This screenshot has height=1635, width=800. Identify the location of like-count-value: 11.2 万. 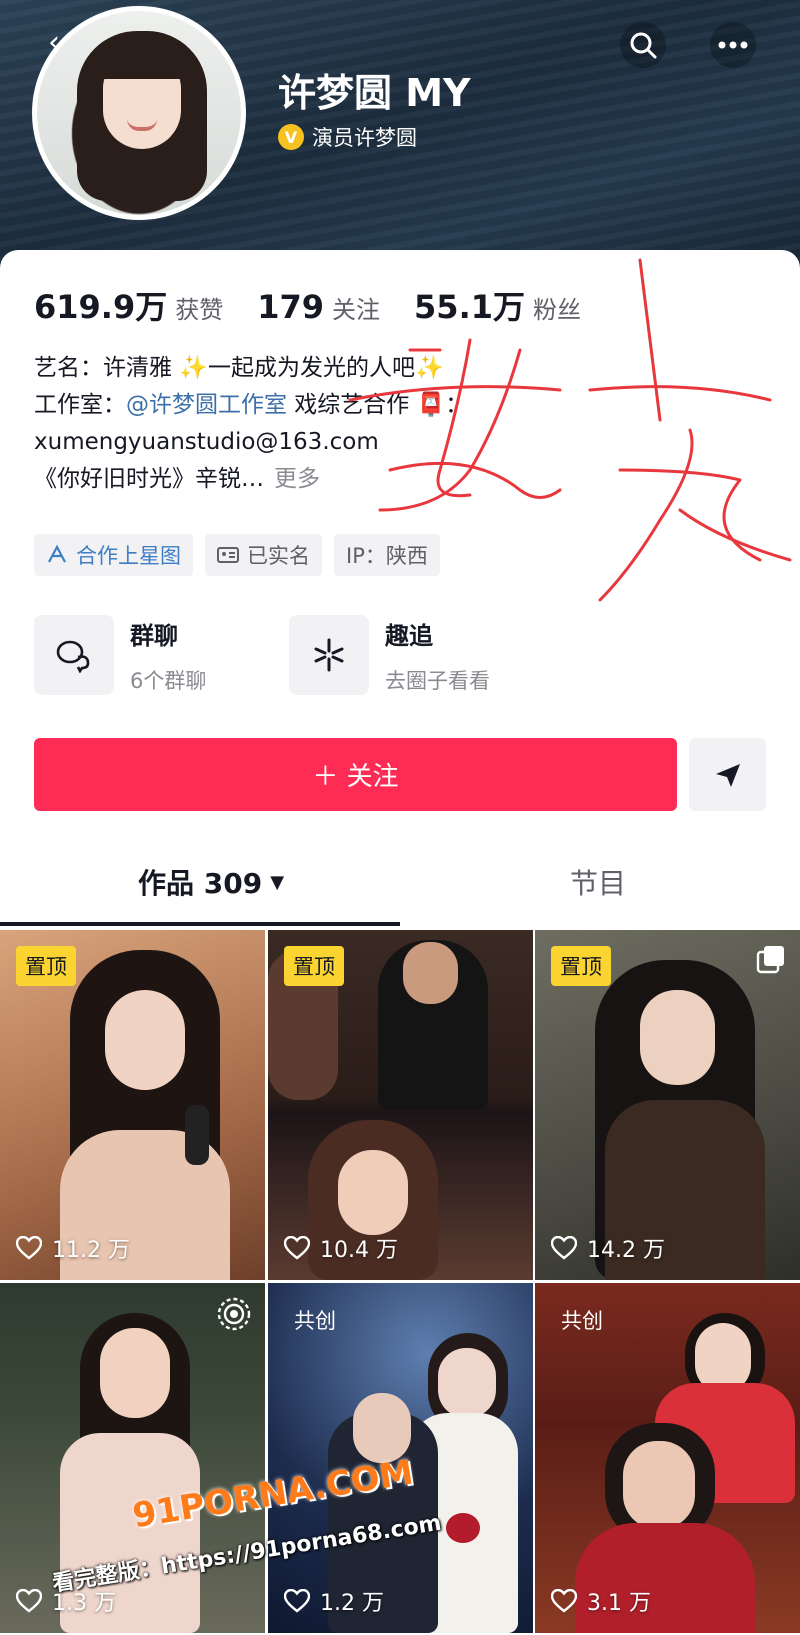
(91, 1250).